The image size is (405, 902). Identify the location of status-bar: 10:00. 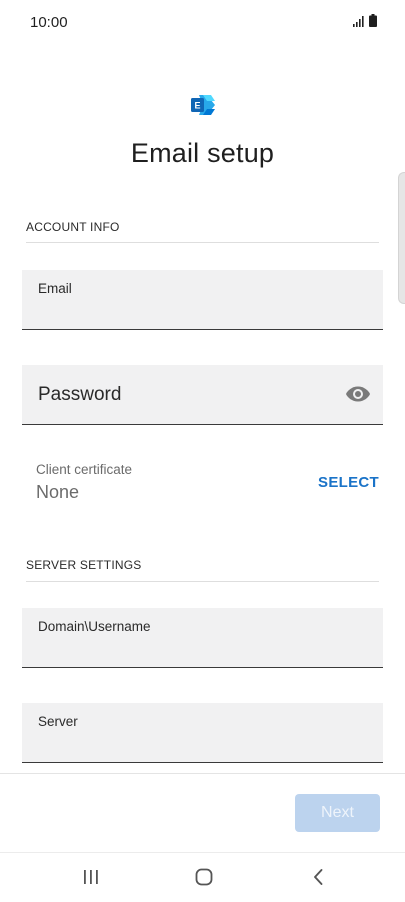
(202, 22).